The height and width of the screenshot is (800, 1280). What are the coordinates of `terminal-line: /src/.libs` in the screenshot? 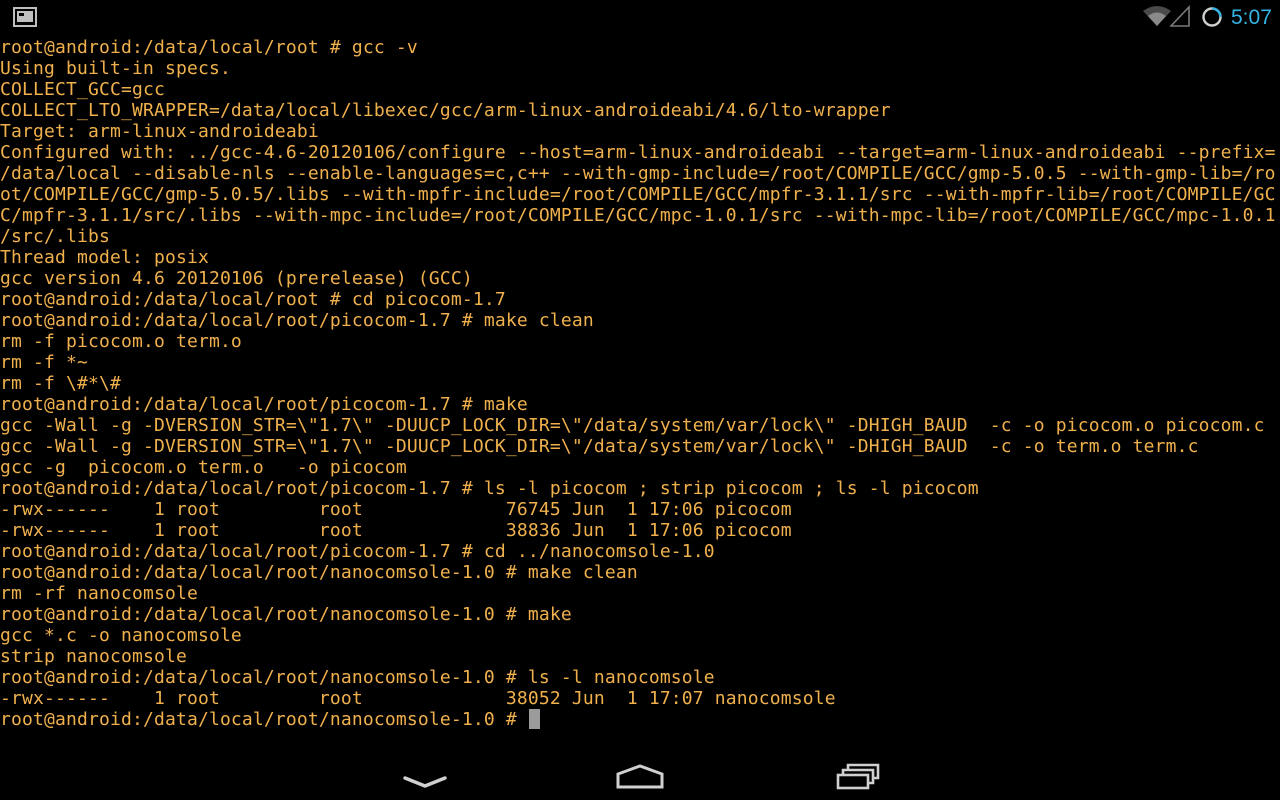 It's located at (55, 236).